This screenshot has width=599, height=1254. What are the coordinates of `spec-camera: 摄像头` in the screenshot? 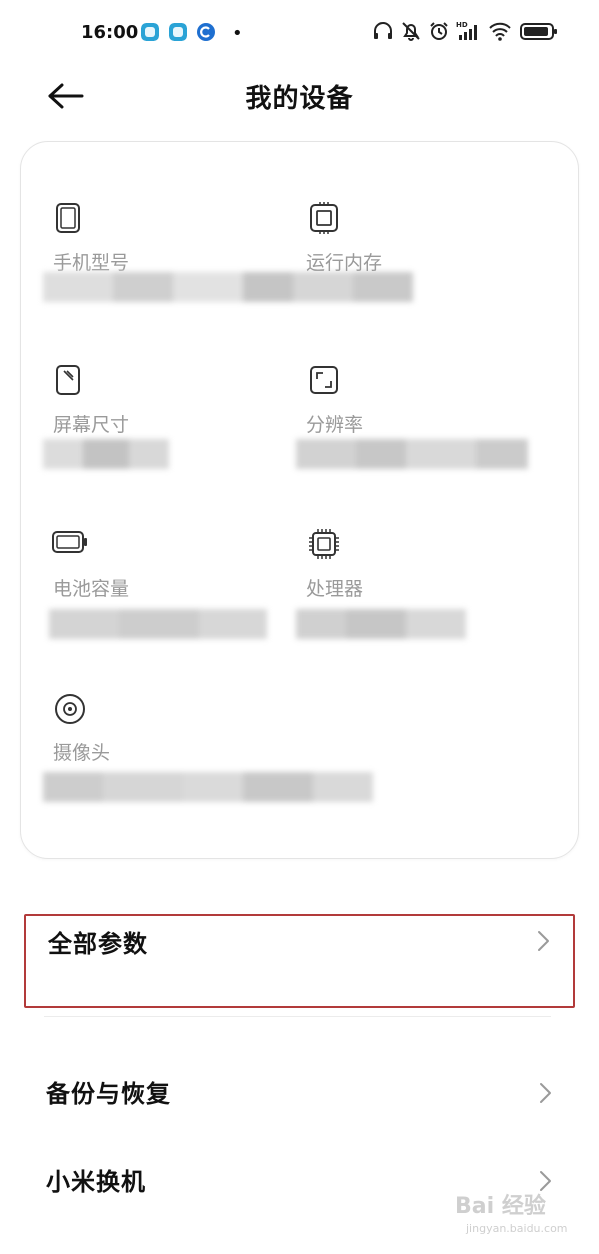 It's located at (81, 728).